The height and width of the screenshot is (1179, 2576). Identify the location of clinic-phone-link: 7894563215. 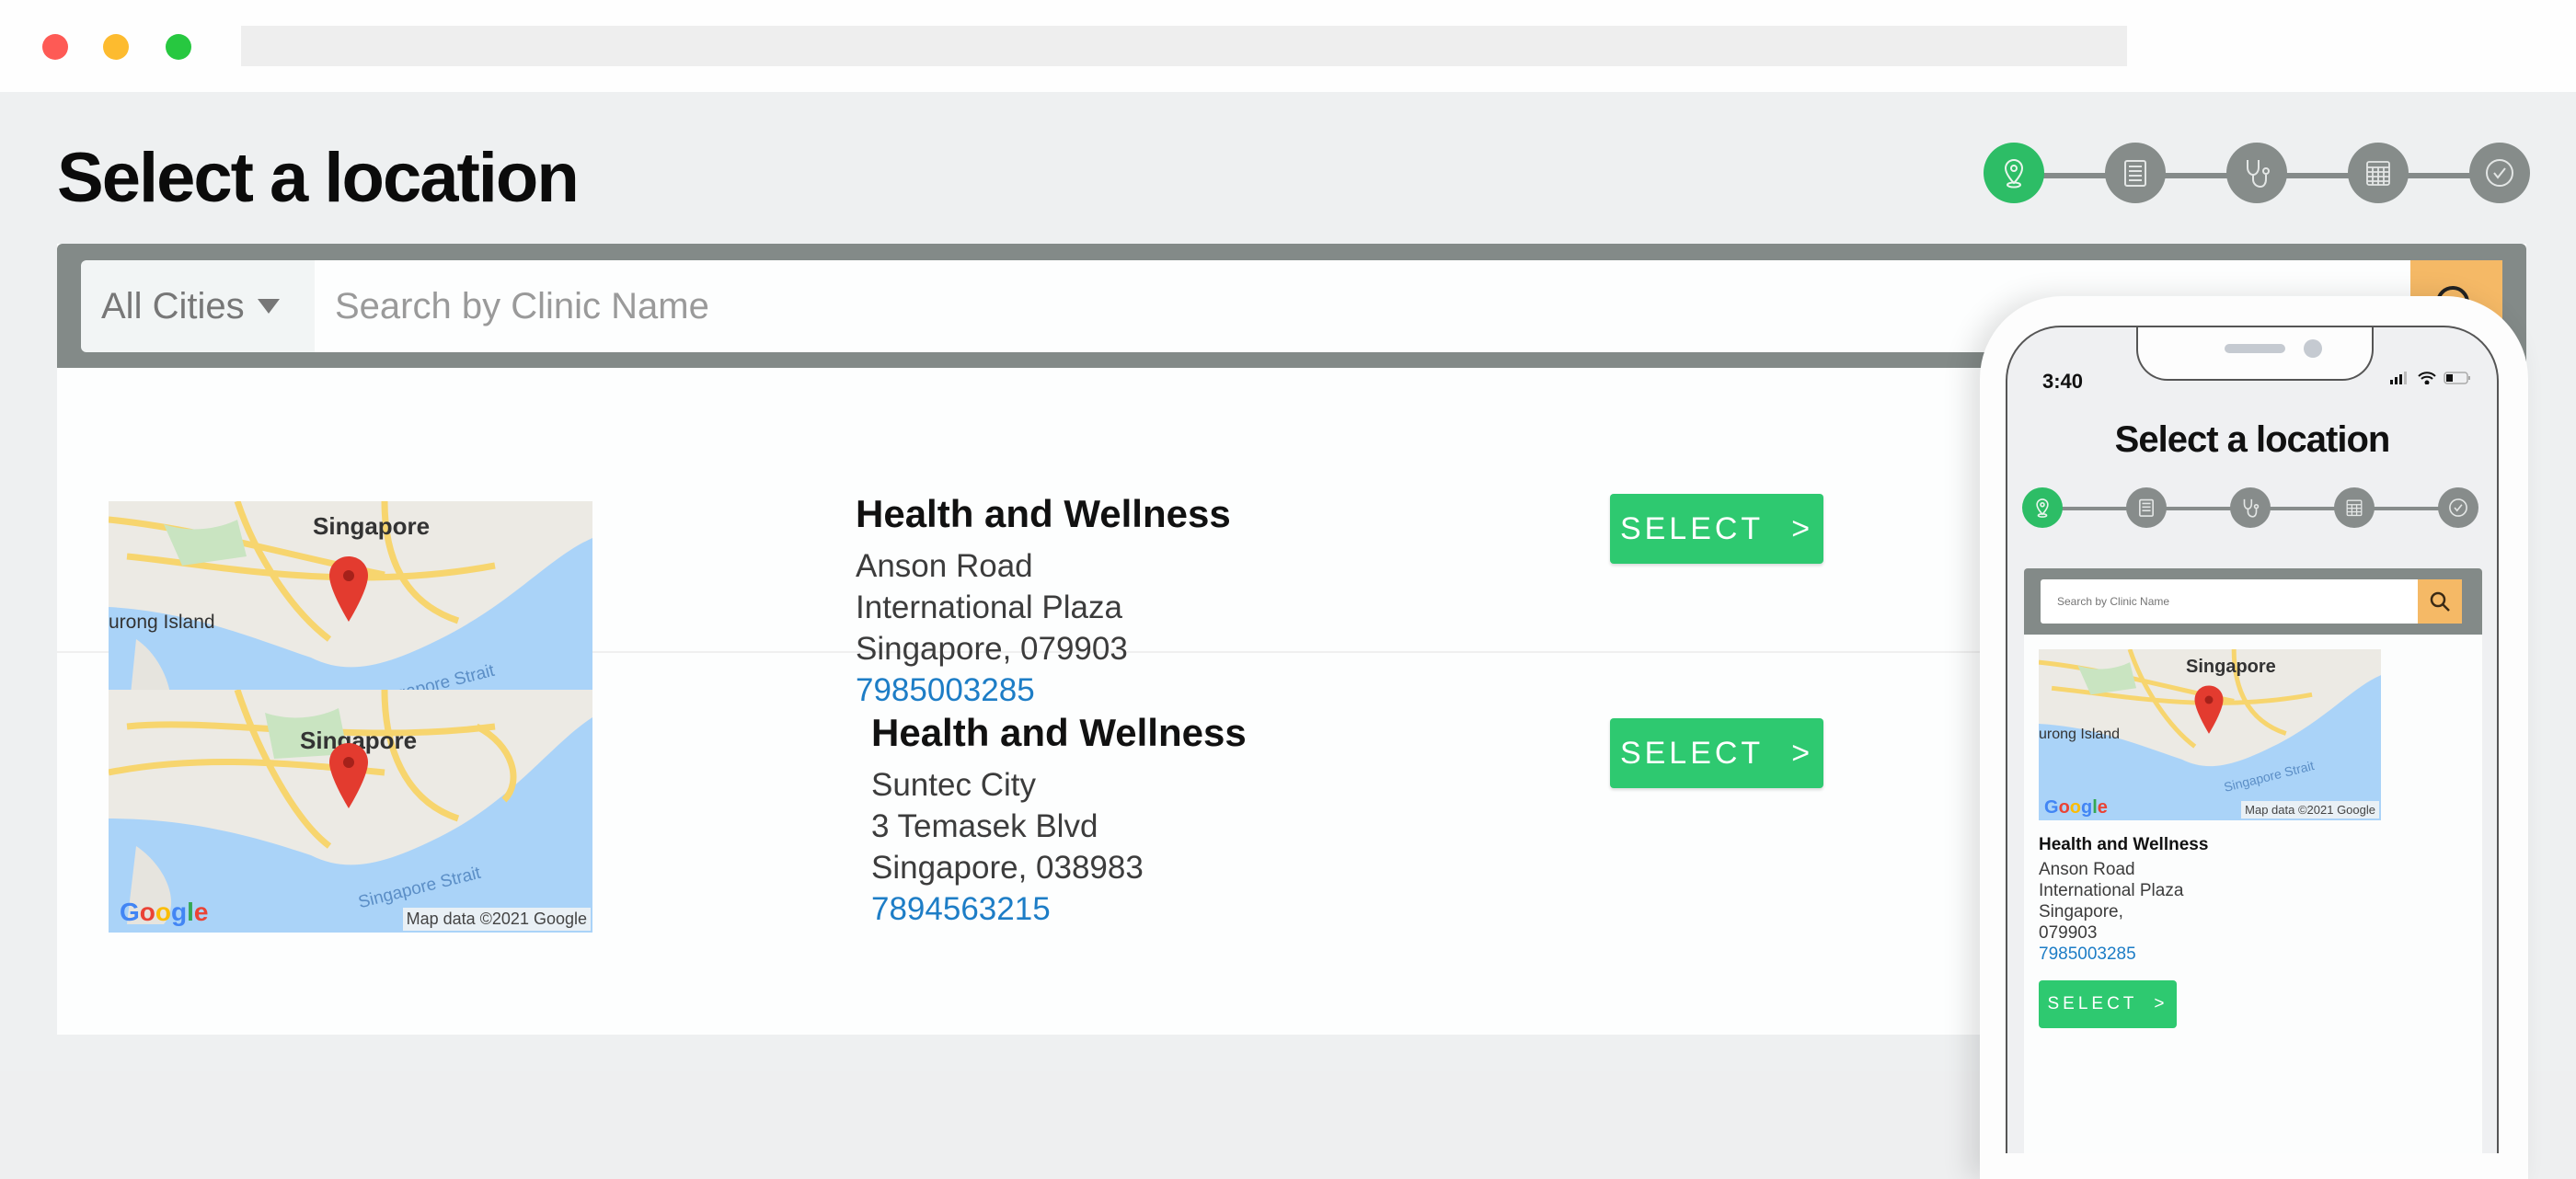
(1059, 909).